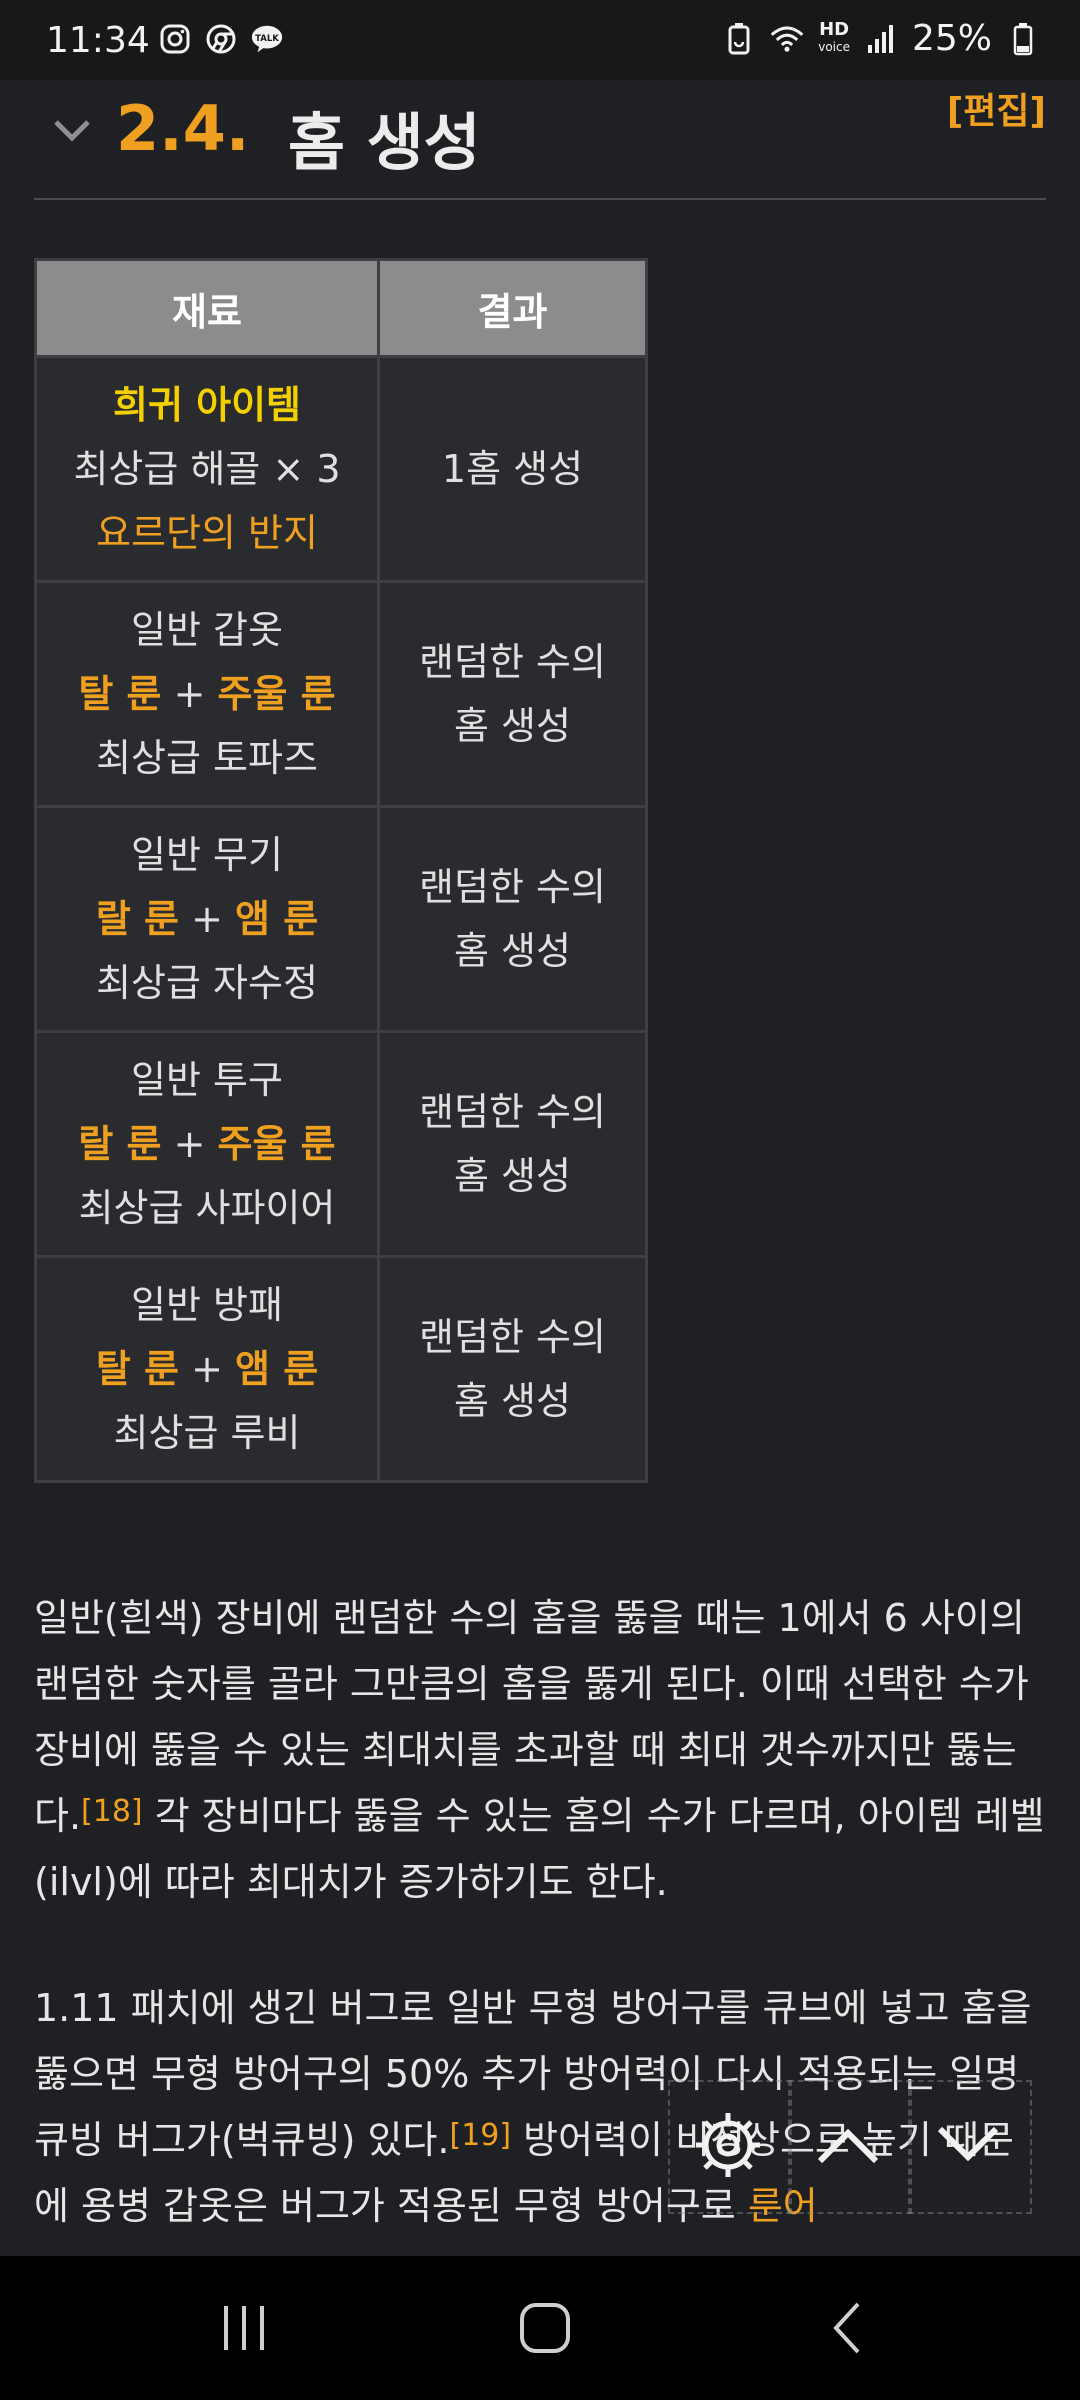 The width and height of the screenshot is (1080, 2400). Describe the element at coordinates (207, 1144) in the screenshot. I see `materials-cell: 일반 투구 랄 룬 + 주울 룬 최상급 사파이어` at that location.